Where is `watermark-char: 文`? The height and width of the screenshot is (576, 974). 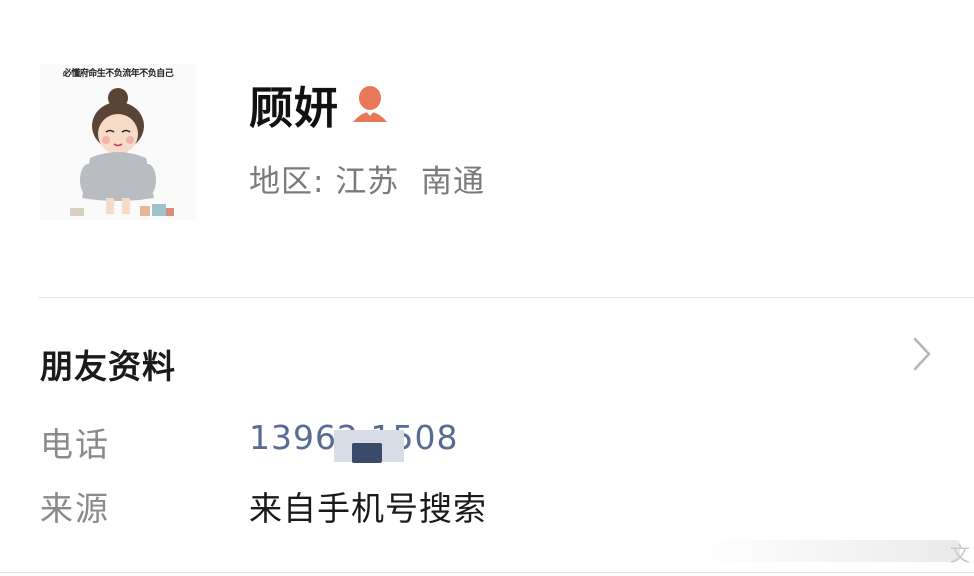
watermark-char: 文 is located at coordinates (960, 554).